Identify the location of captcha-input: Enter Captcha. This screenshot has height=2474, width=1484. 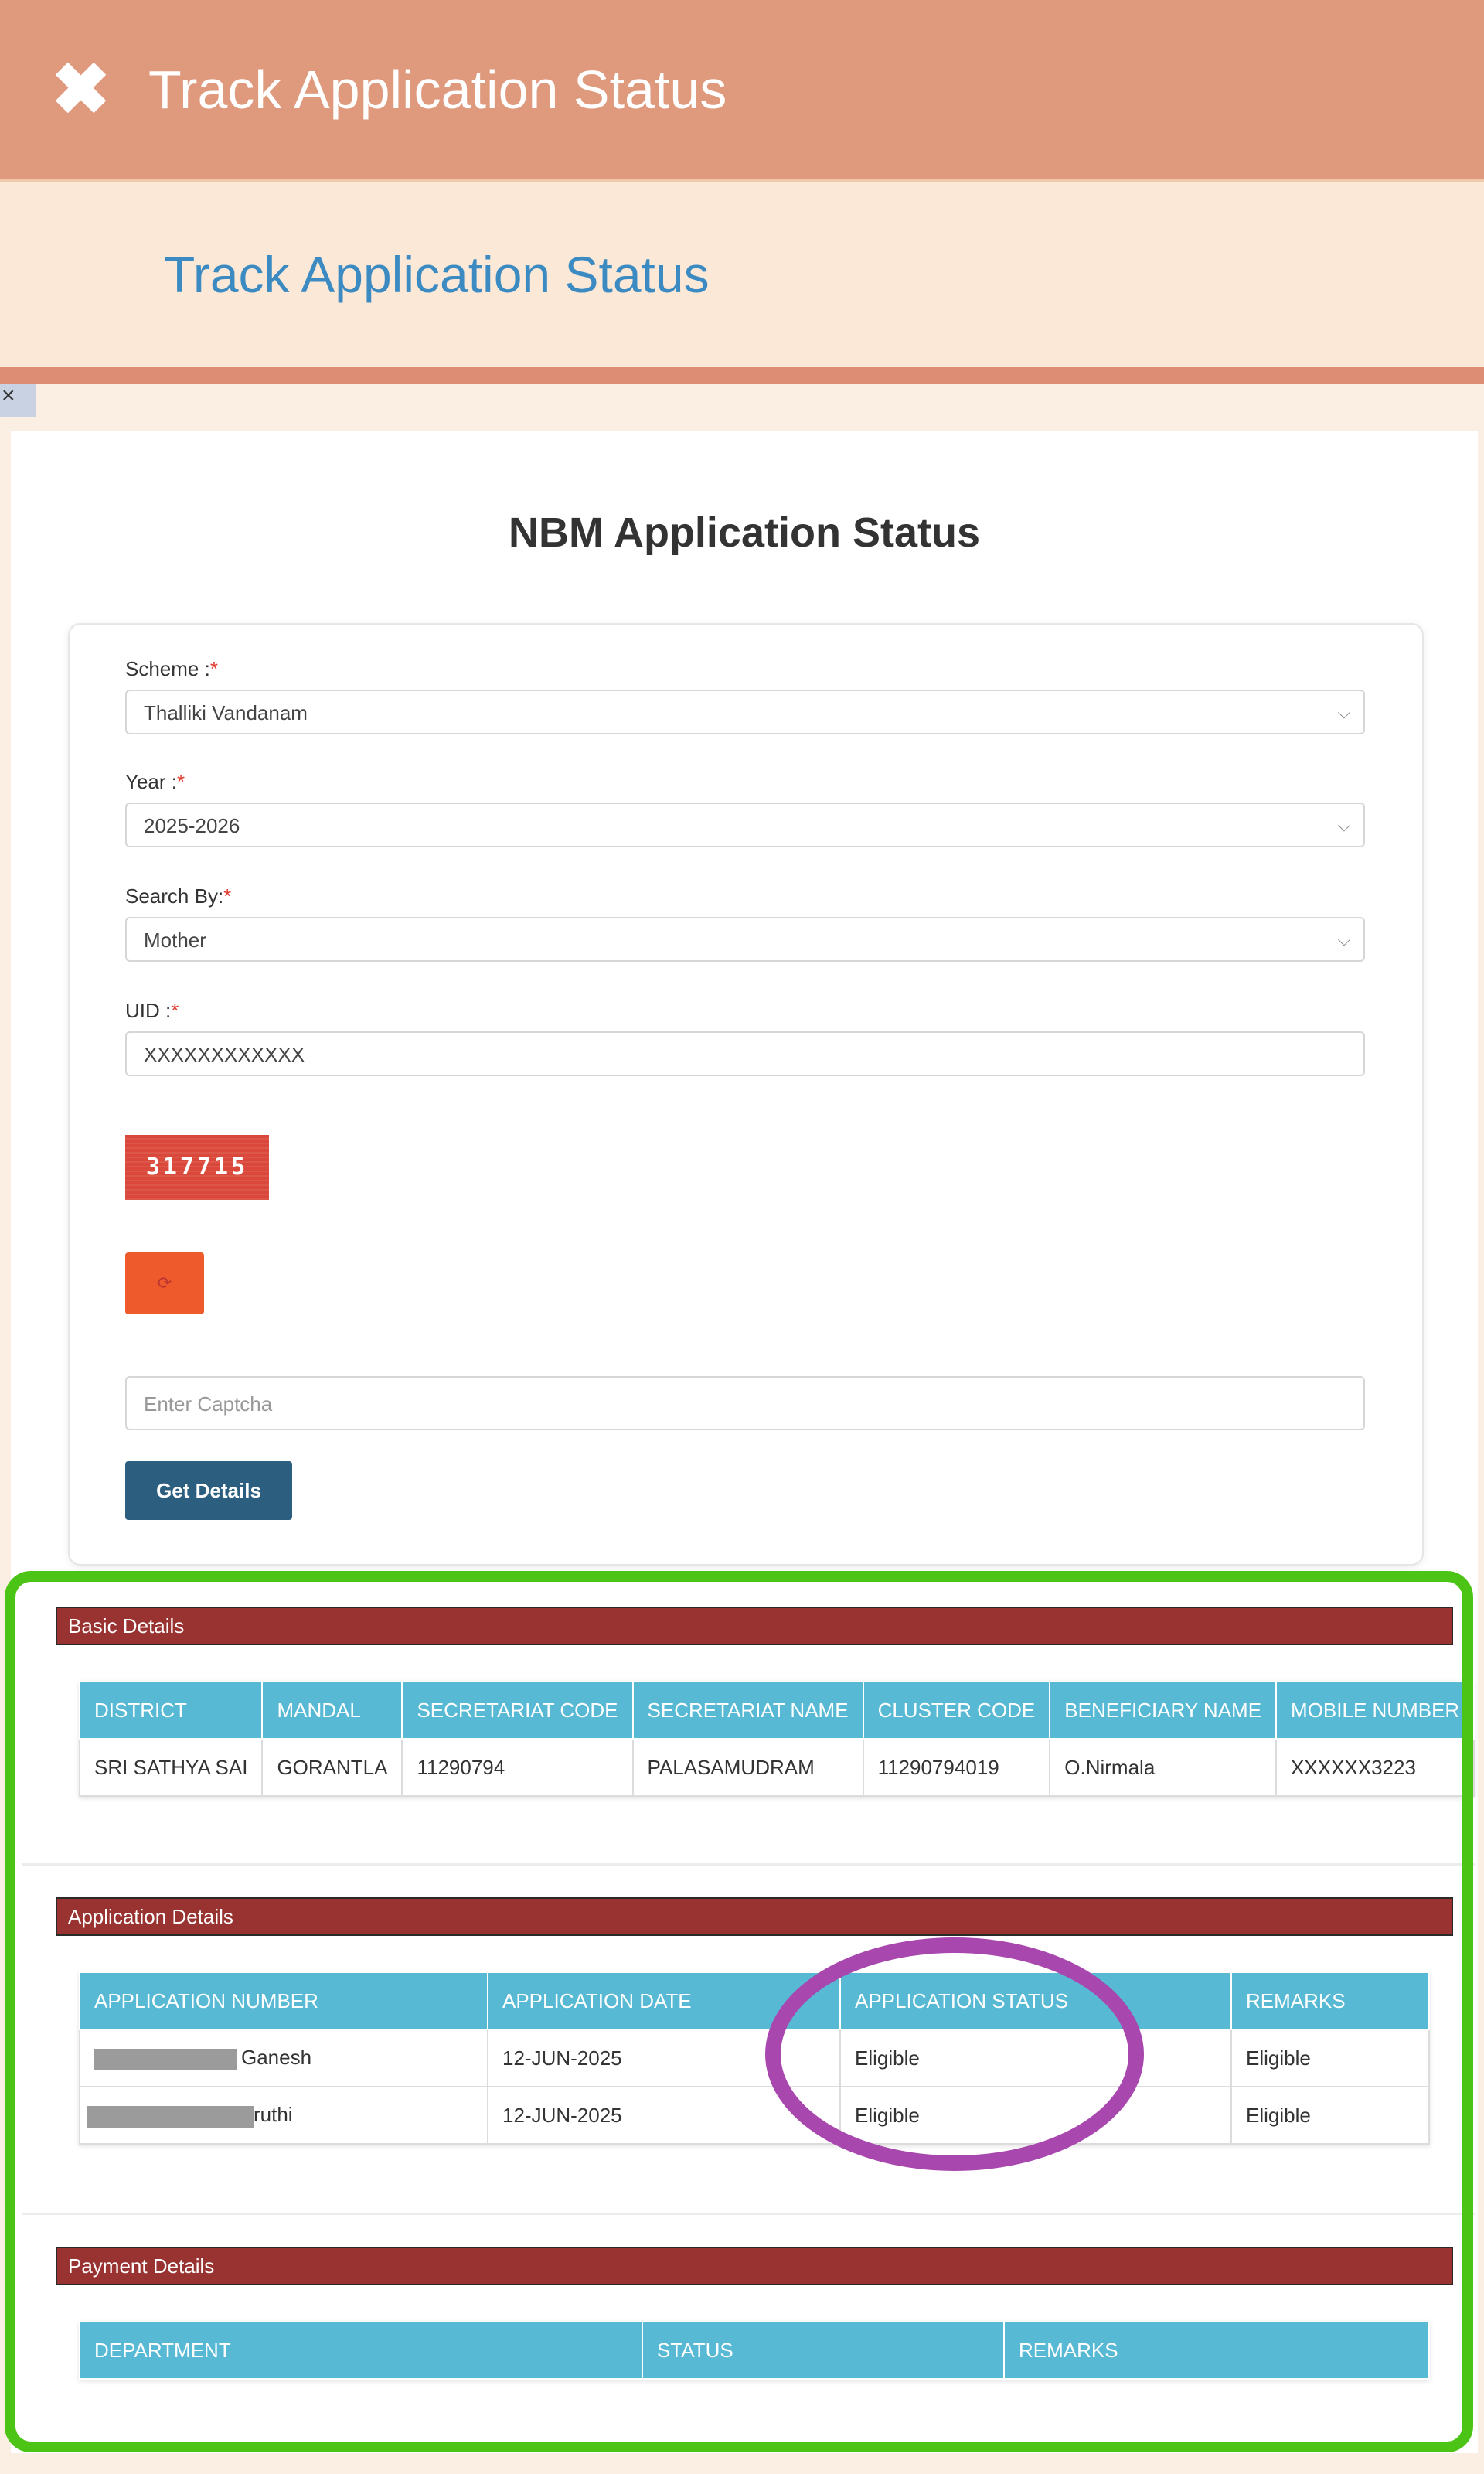
(745, 1403).